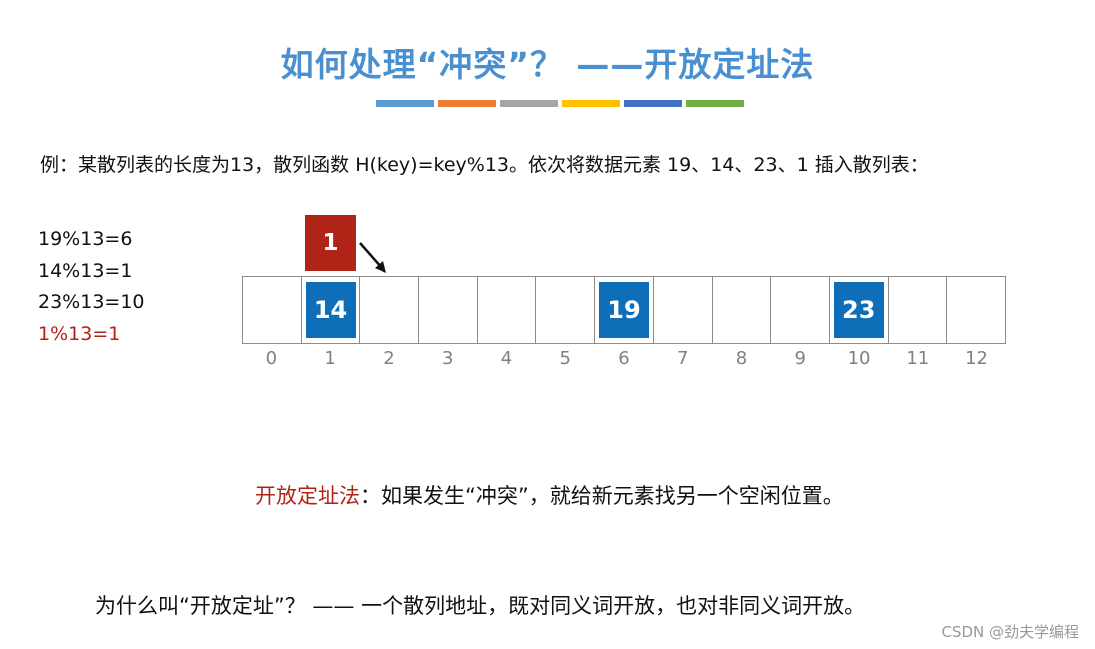  I want to click on calculation-line: 14%13=1, so click(85, 270).